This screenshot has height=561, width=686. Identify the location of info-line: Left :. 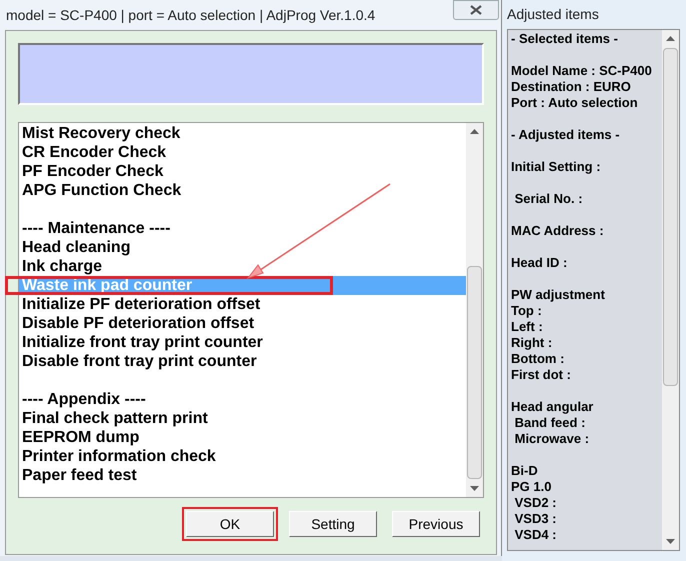
(527, 327).